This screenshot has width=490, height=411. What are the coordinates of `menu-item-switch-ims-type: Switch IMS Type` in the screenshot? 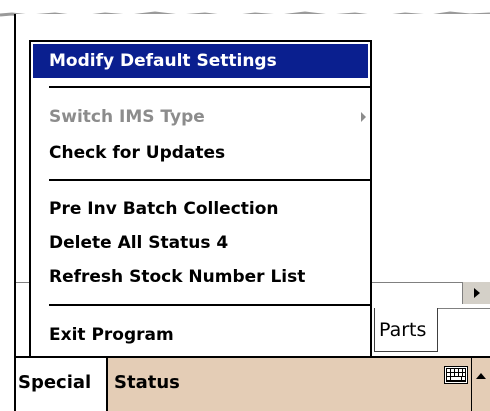 It's located at (200, 117).